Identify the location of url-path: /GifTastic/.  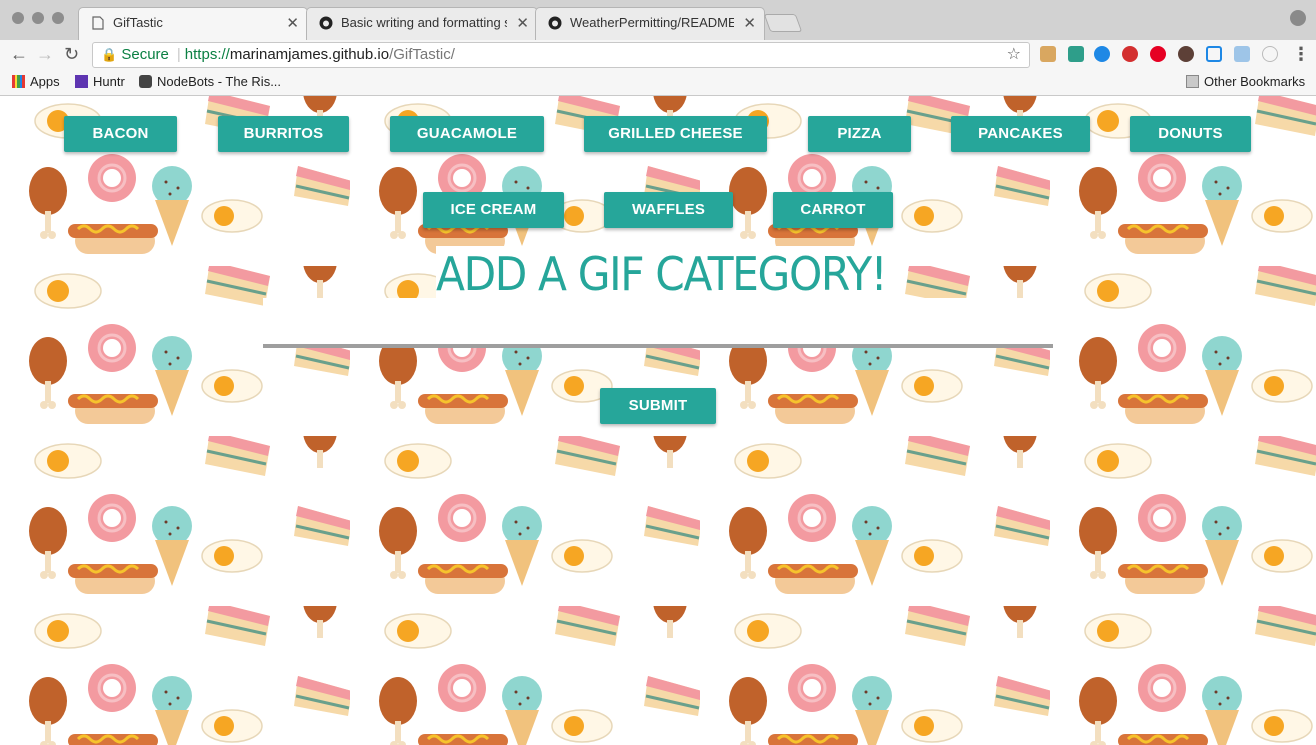
(422, 54).